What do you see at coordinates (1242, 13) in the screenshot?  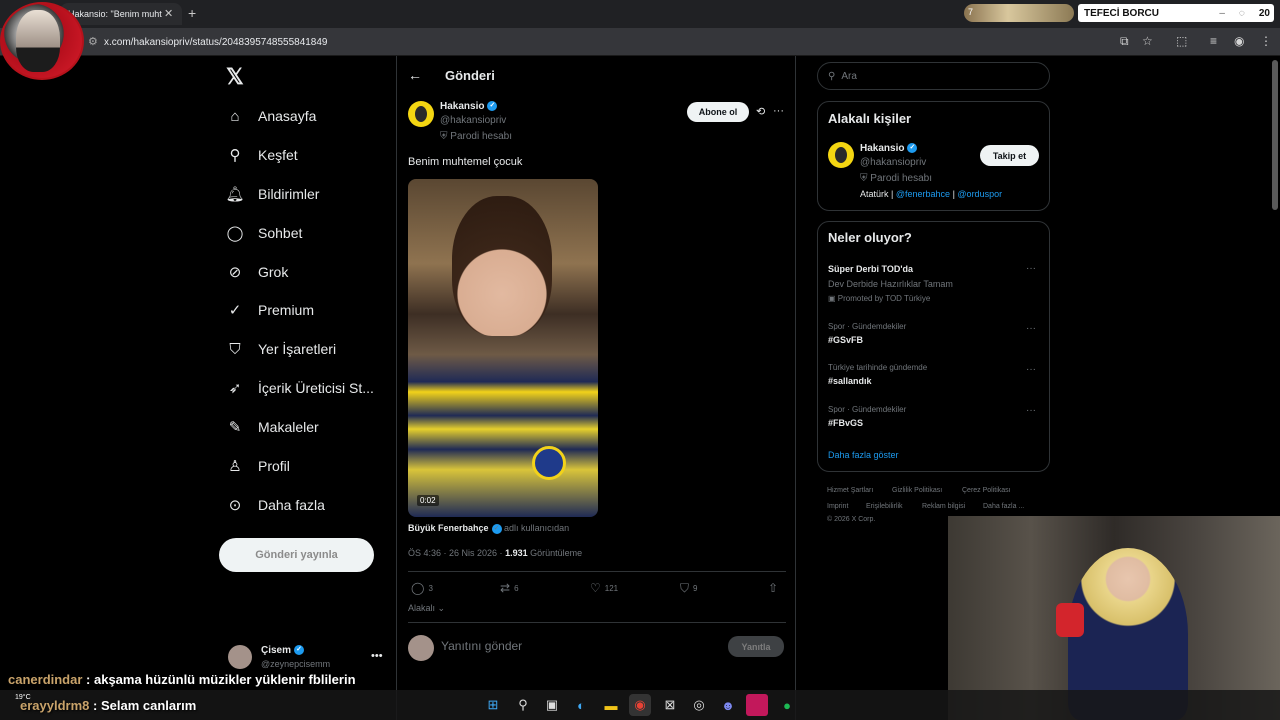 I see `restore-icon: ◌` at bounding box center [1242, 13].